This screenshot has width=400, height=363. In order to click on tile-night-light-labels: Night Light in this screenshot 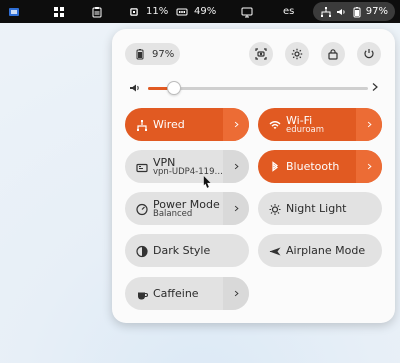, I will do `click(316, 209)`.